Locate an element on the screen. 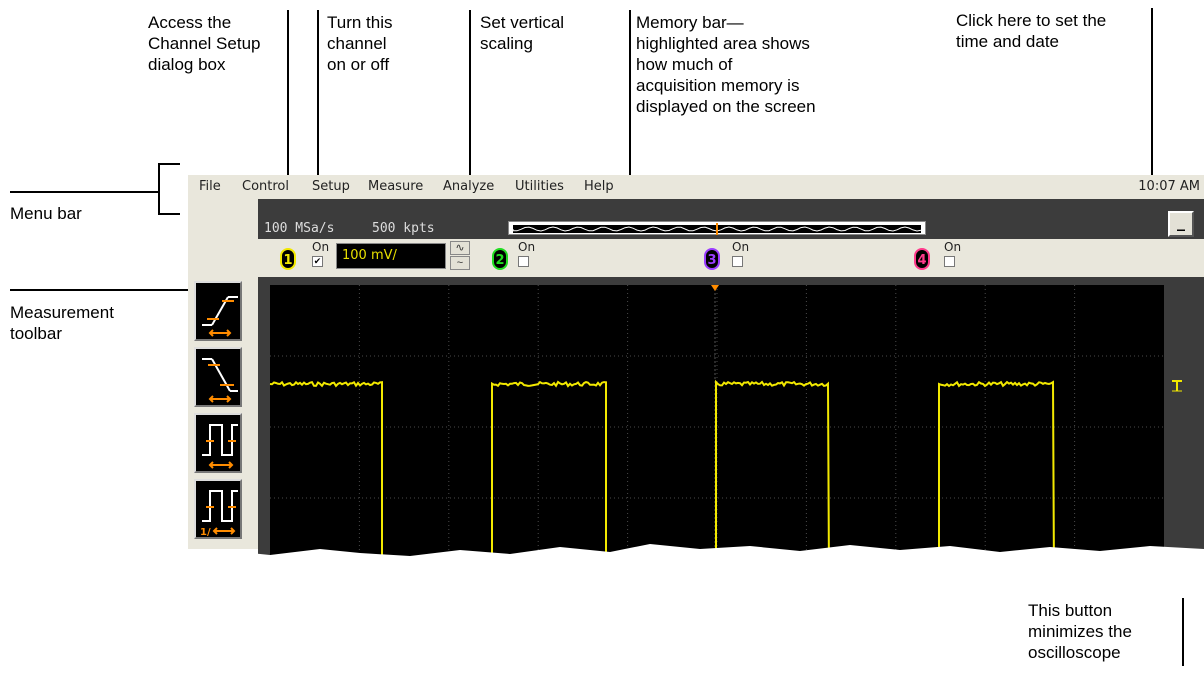 The height and width of the screenshot is (673, 1204). menu-setup: Setup is located at coordinates (331, 186).